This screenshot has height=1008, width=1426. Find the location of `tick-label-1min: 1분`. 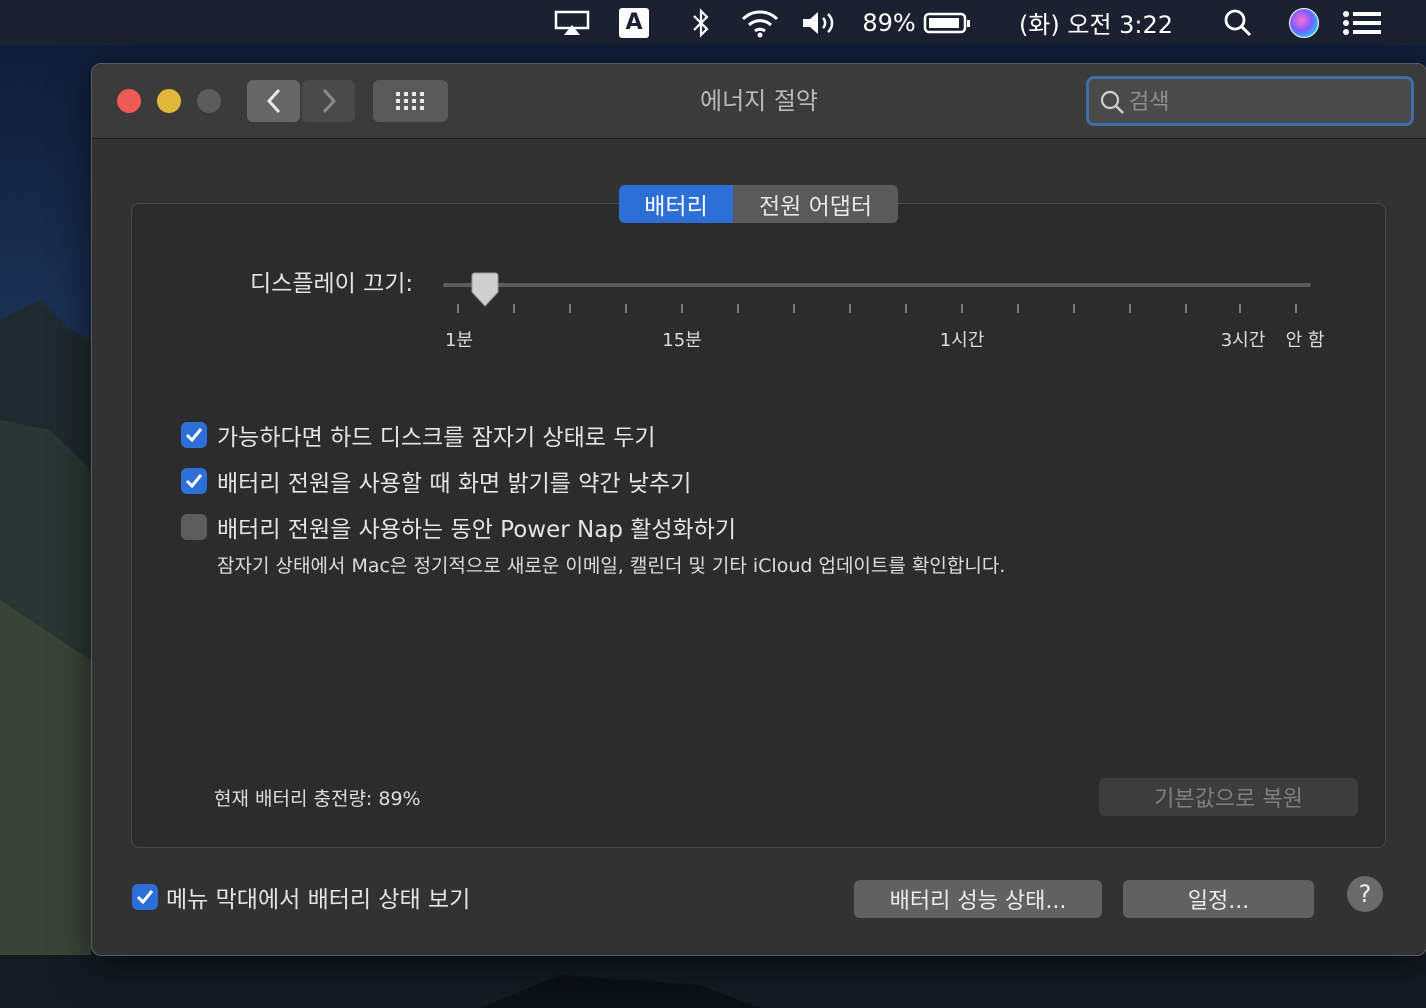

tick-label-1min: 1분 is located at coordinates (459, 340).